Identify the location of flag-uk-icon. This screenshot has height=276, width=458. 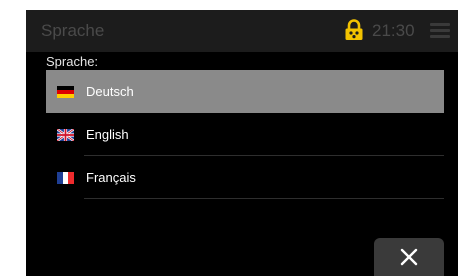
(65, 135).